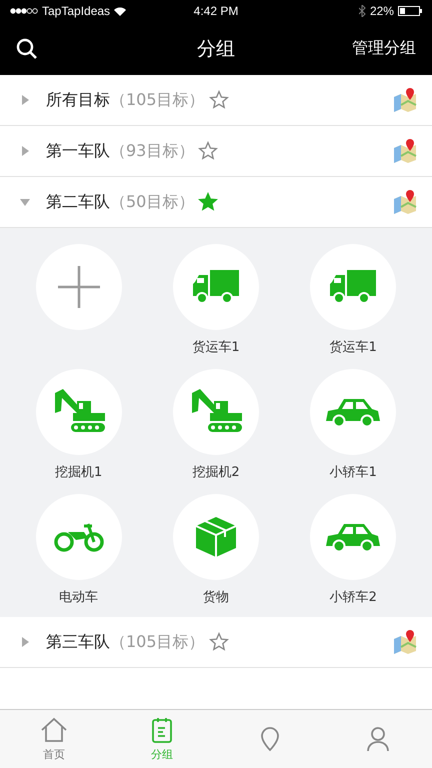 This screenshot has width=432, height=768. I want to click on tab-item: 首页, so click(54, 739).